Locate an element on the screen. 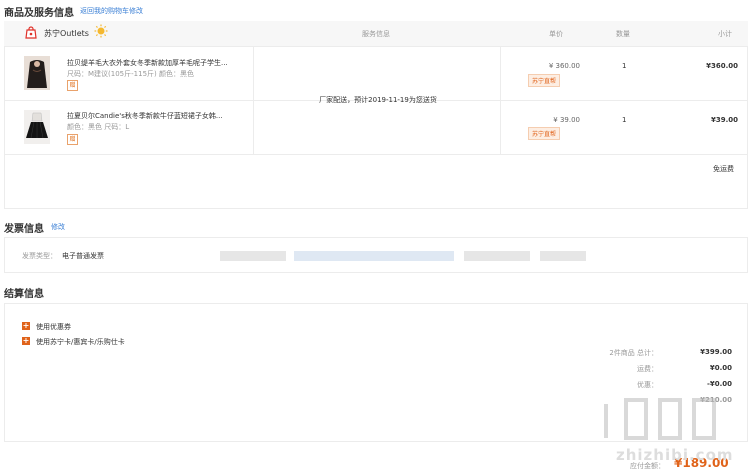 Image resolution: width=750 pixels, height=474 pixels. product-1-qty: 1 is located at coordinates (624, 66).